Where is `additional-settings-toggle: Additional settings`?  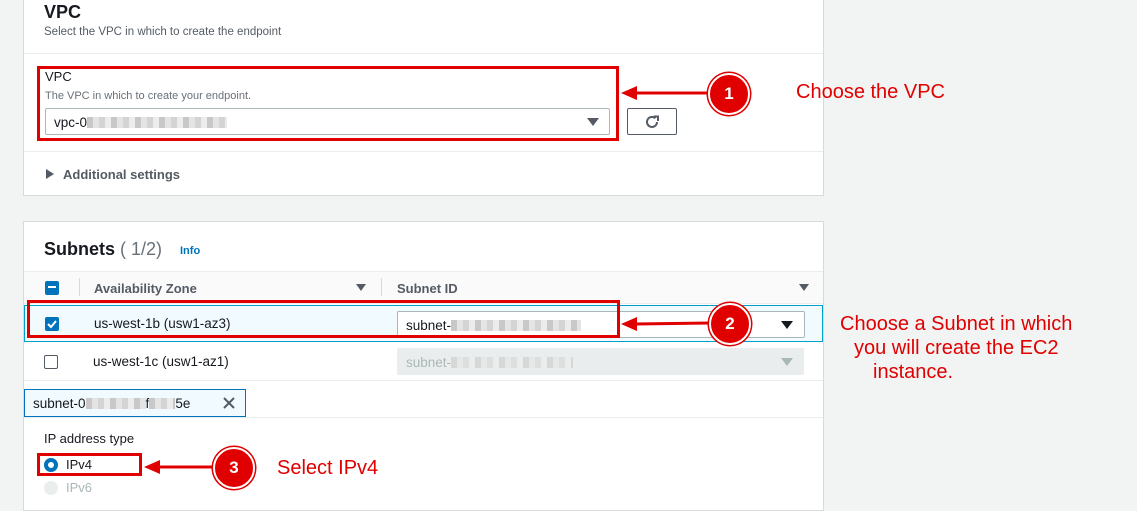 additional-settings-toggle: Additional settings is located at coordinates (113, 174).